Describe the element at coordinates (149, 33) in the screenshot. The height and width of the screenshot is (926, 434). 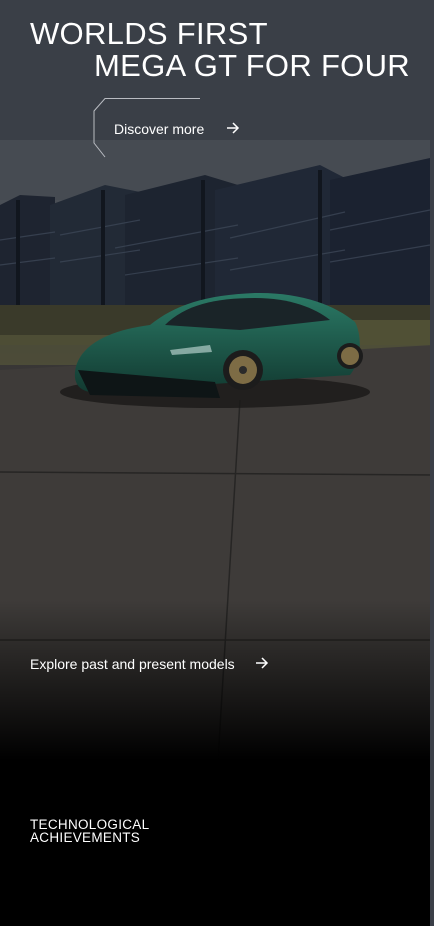
I see `hero-title-line1: WORLDS FIRST` at that location.